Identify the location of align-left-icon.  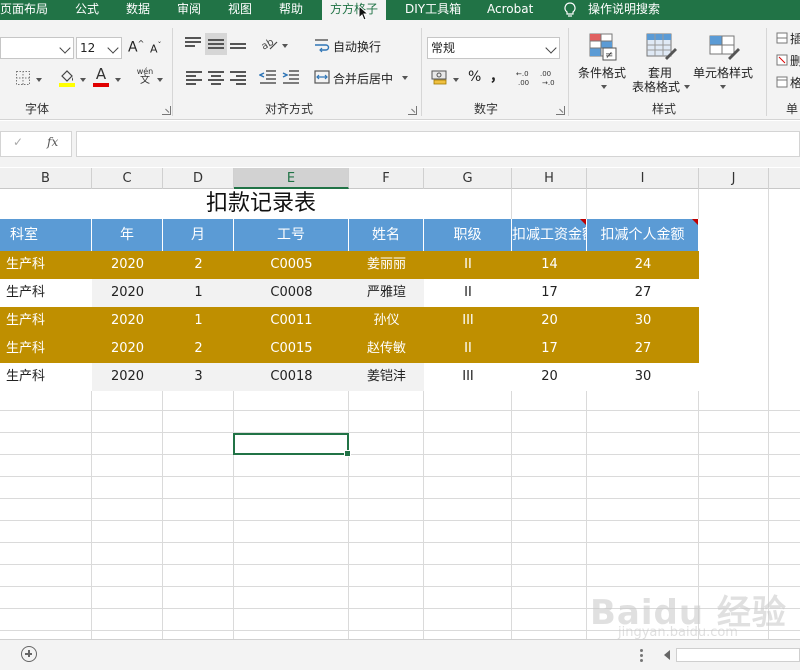
(194, 77).